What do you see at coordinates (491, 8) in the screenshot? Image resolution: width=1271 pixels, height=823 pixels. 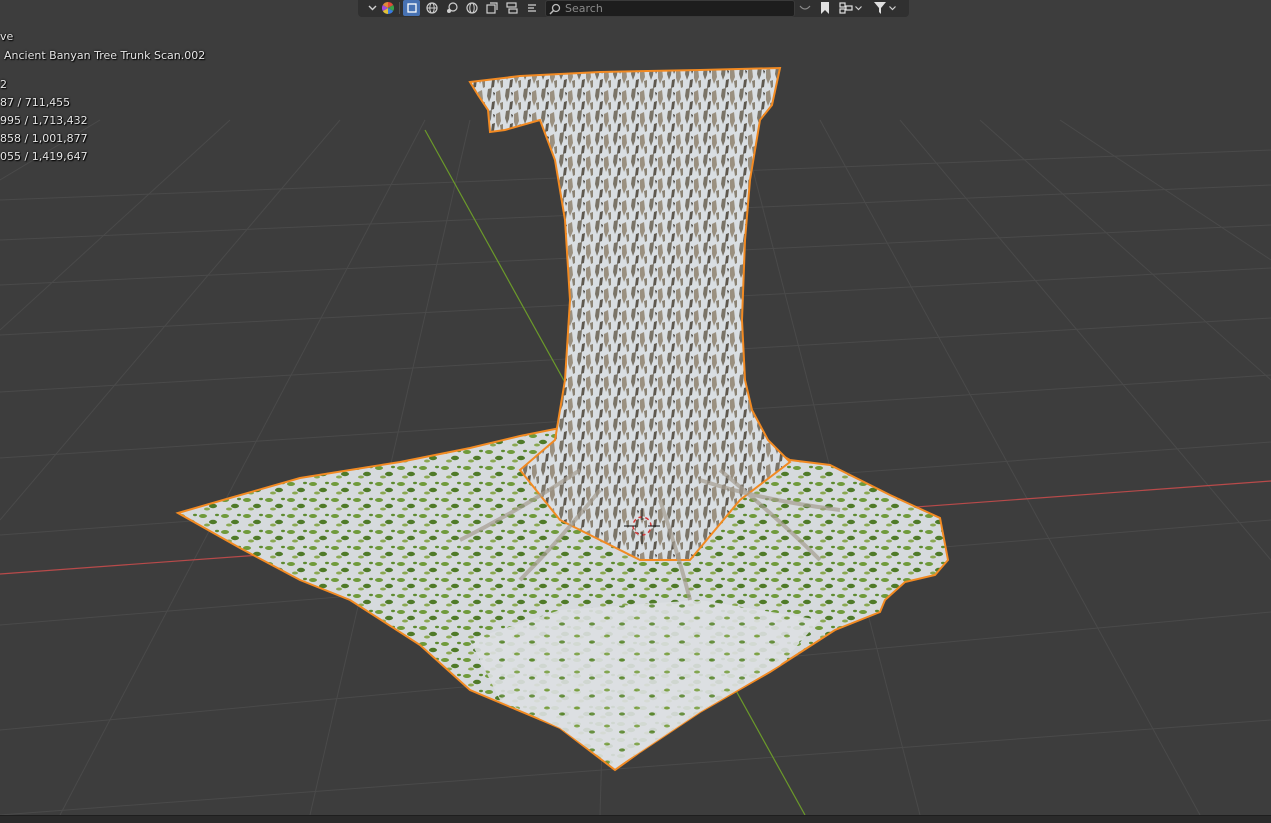 I see `layer-stack-icon` at bounding box center [491, 8].